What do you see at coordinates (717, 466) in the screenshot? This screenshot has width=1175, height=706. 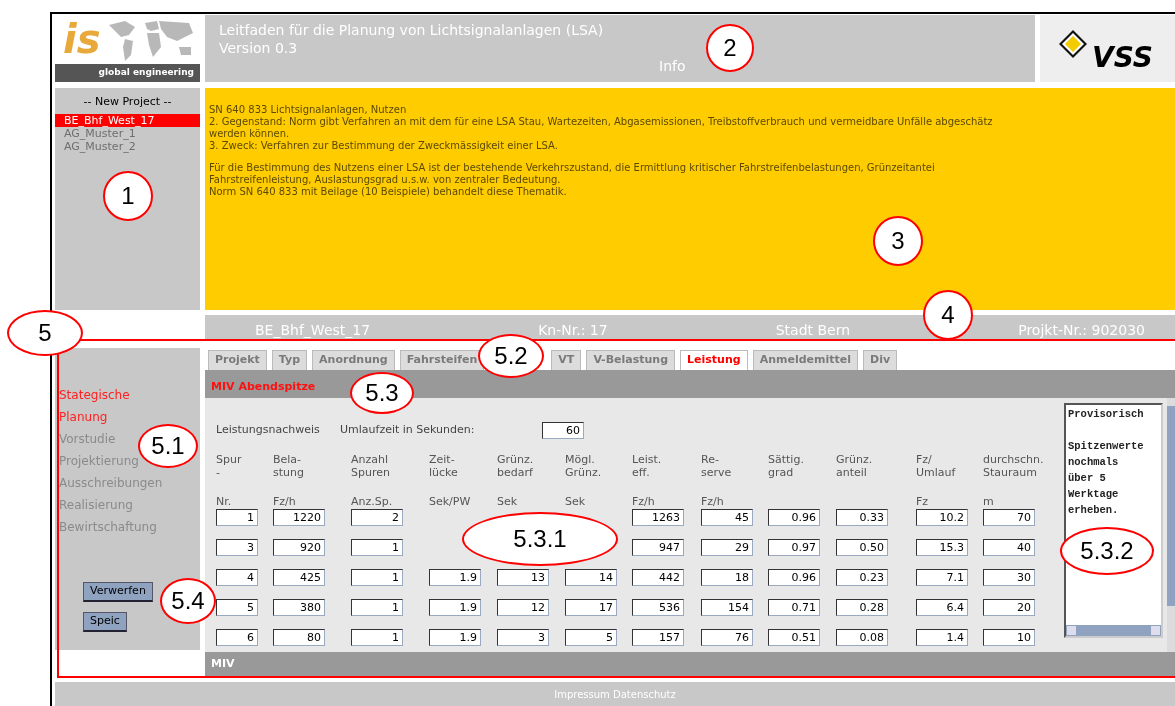 I see `column-header: Re- serve` at bounding box center [717, 466].